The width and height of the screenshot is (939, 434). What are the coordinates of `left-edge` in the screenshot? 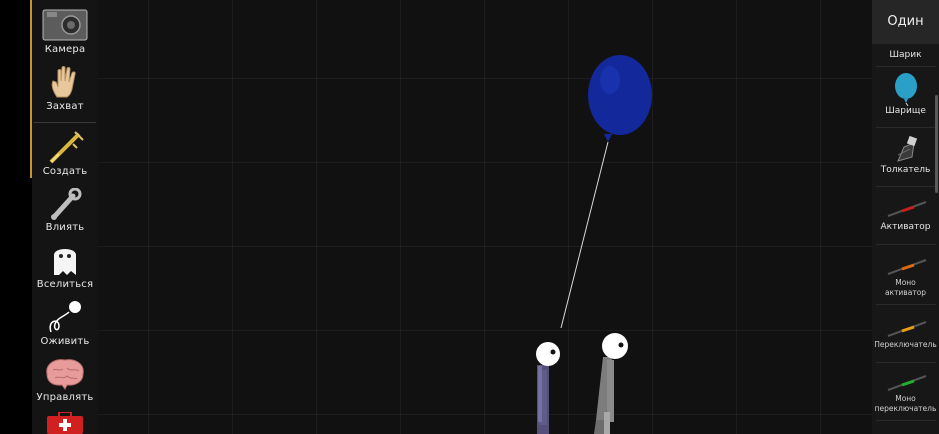 It's located at (16, 217).